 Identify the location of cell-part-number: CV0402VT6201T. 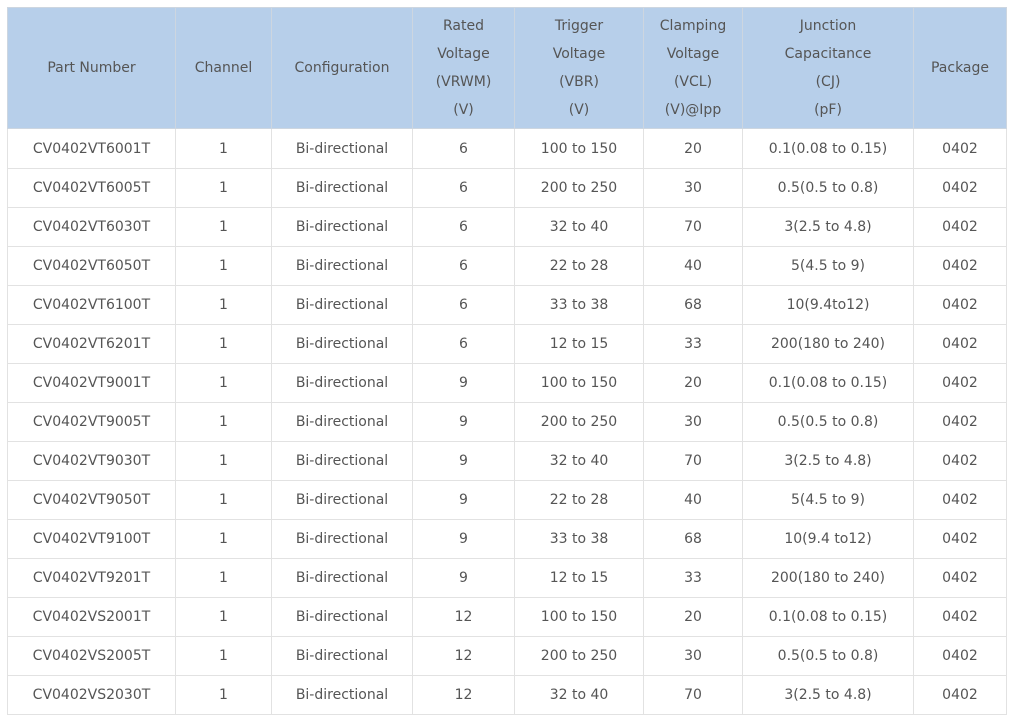
(91, 344).